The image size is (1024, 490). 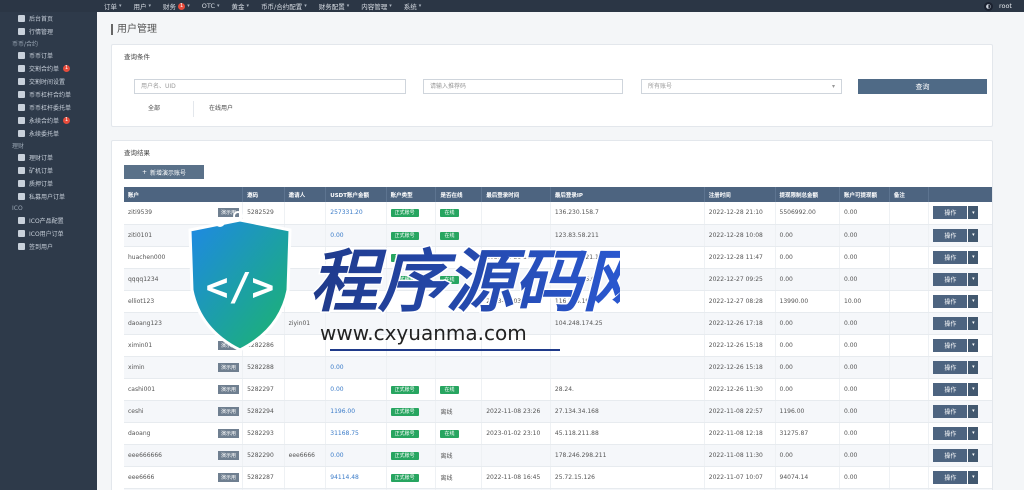 I want to click on column-header: 账户可提现额, so click(x=864, y=194).